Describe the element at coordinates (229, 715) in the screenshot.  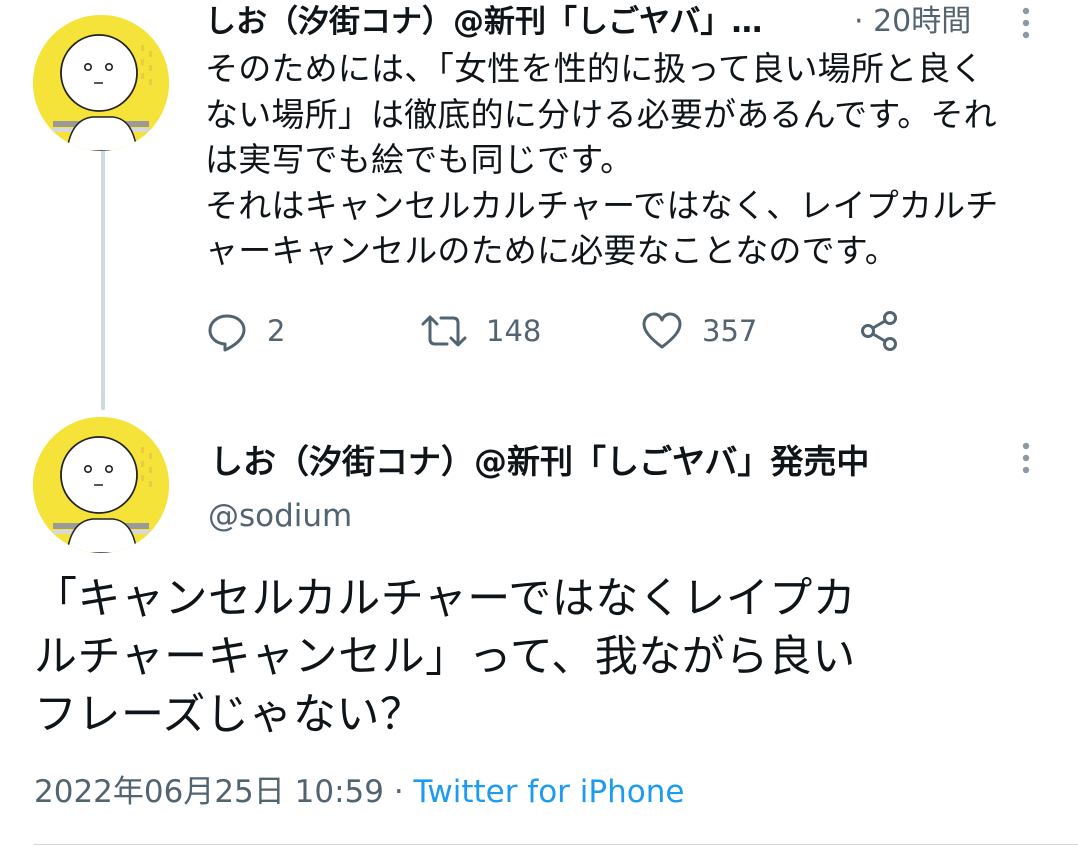
I see `tweet-text-line: フレーズじゃない？` at that location.